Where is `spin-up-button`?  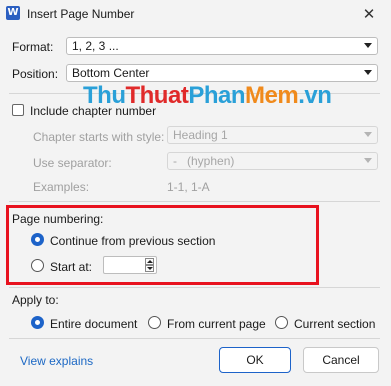
spin-up-button is located at coordinates (149, 261).